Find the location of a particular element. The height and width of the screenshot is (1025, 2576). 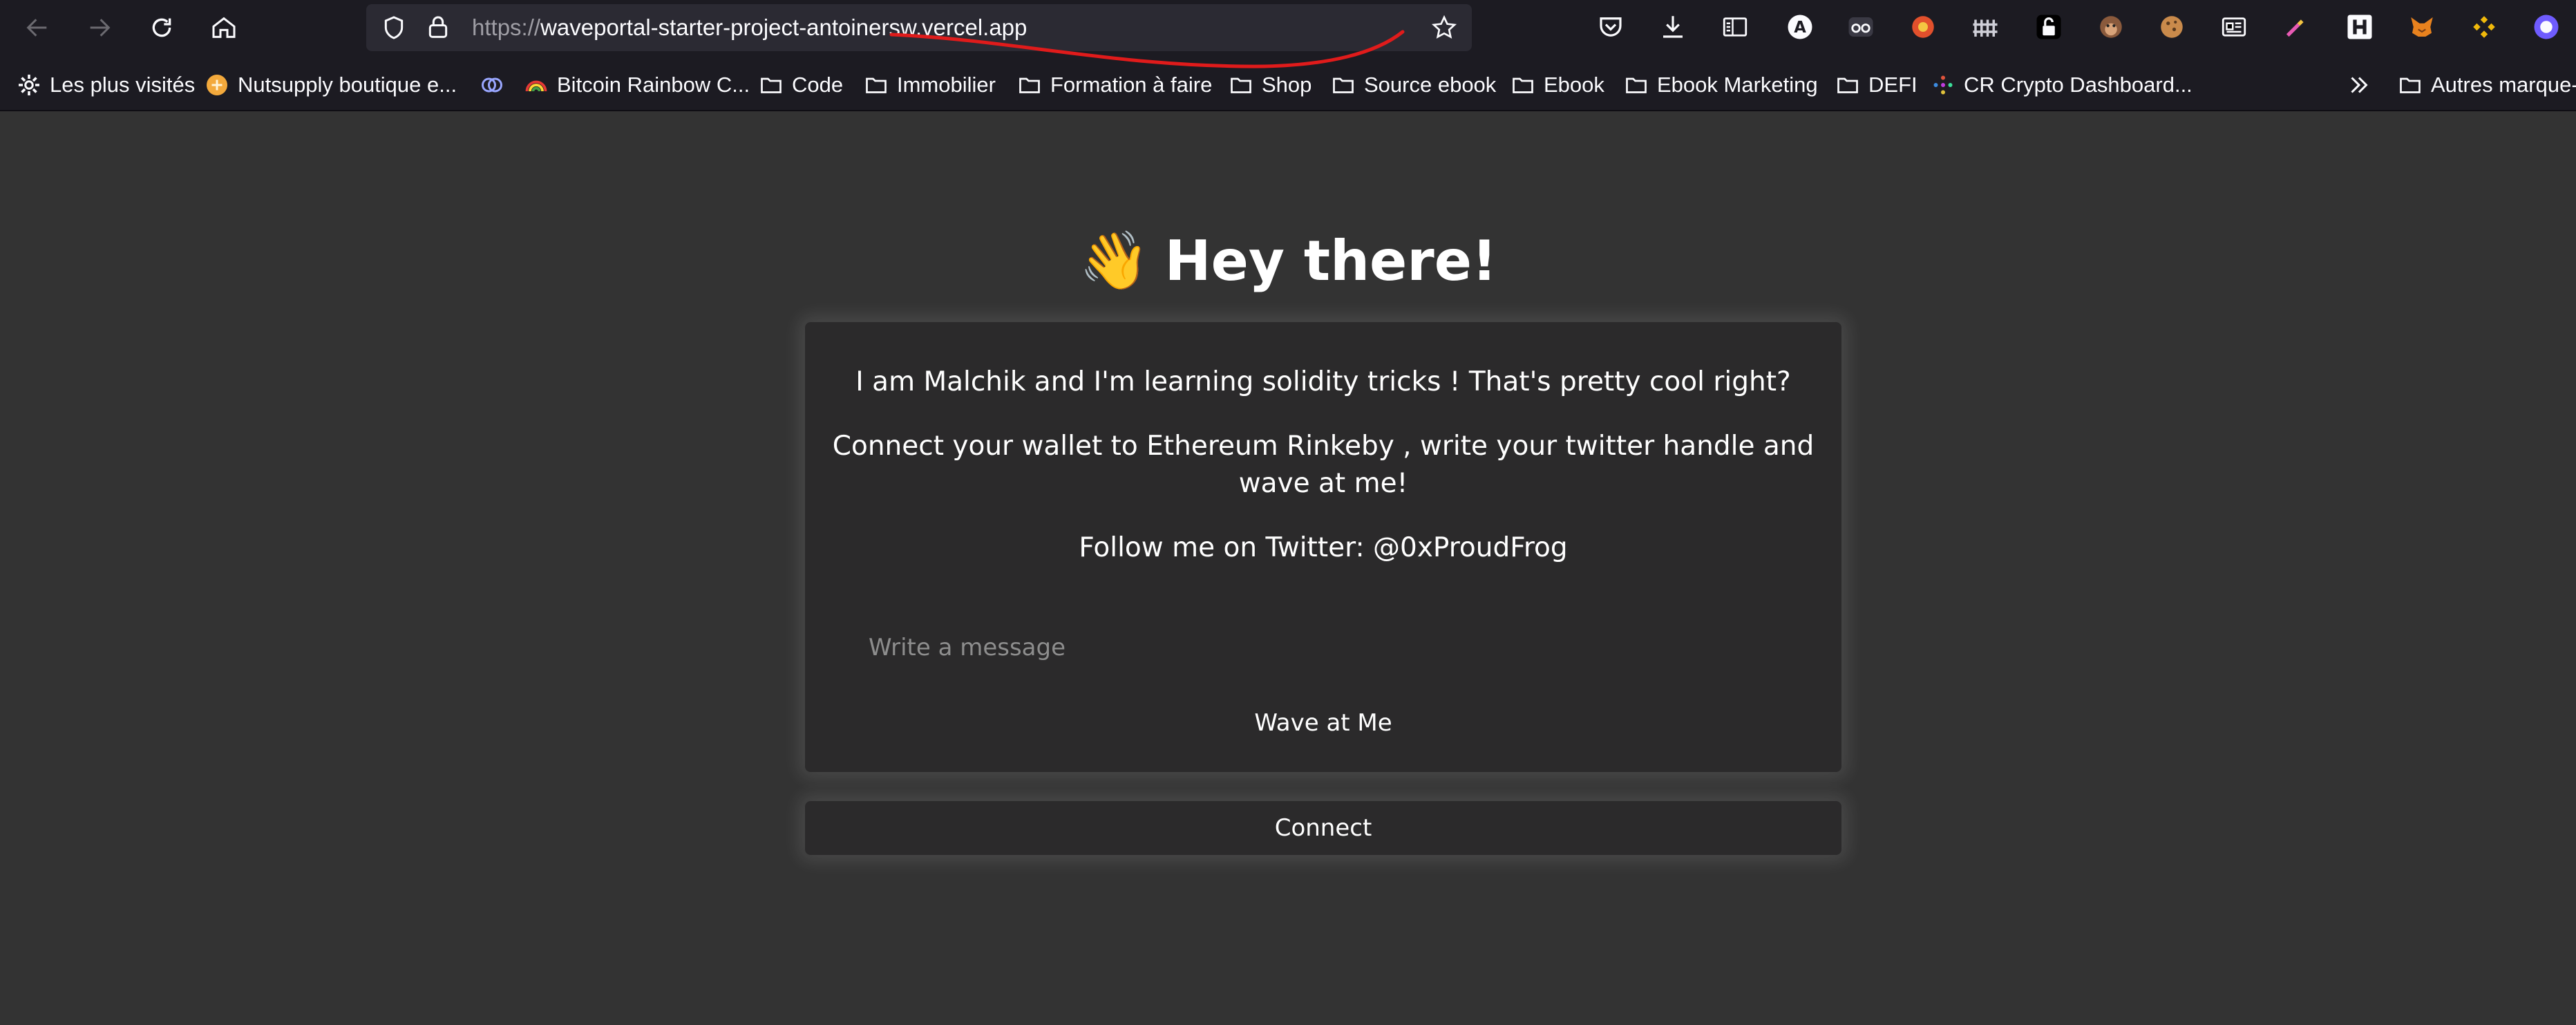

chevron-double-right-icon is located at coordinates (2359, 85).